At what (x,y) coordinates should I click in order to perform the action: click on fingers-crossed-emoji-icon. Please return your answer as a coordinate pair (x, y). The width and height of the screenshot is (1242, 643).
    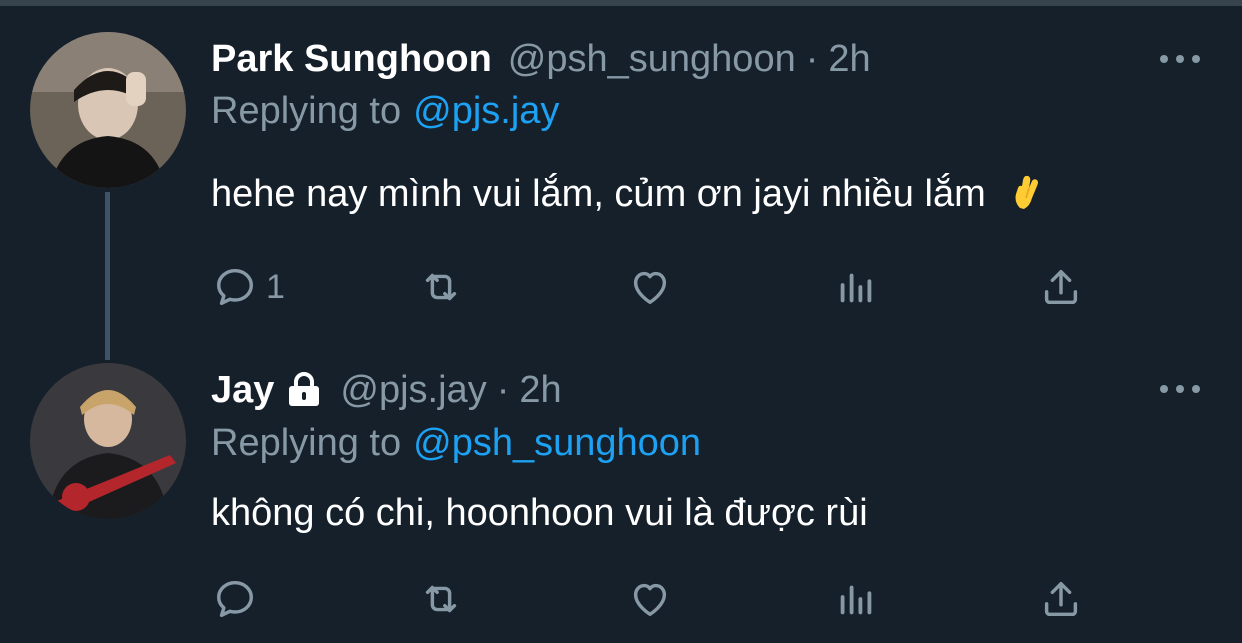
    Looking at the image, I should click on (1027, 192).